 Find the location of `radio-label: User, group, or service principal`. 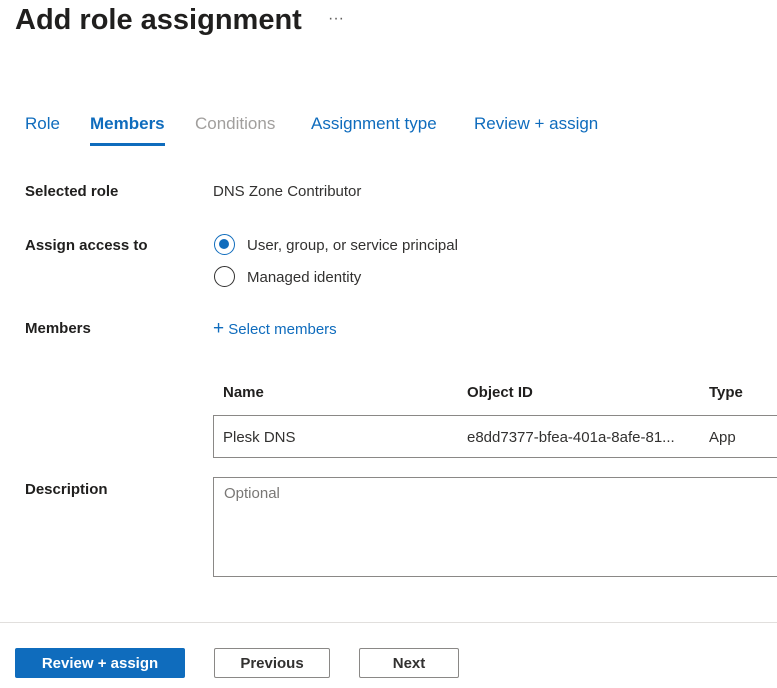

radio-label: User, group, or service principal is located at coordinates (352, 245).